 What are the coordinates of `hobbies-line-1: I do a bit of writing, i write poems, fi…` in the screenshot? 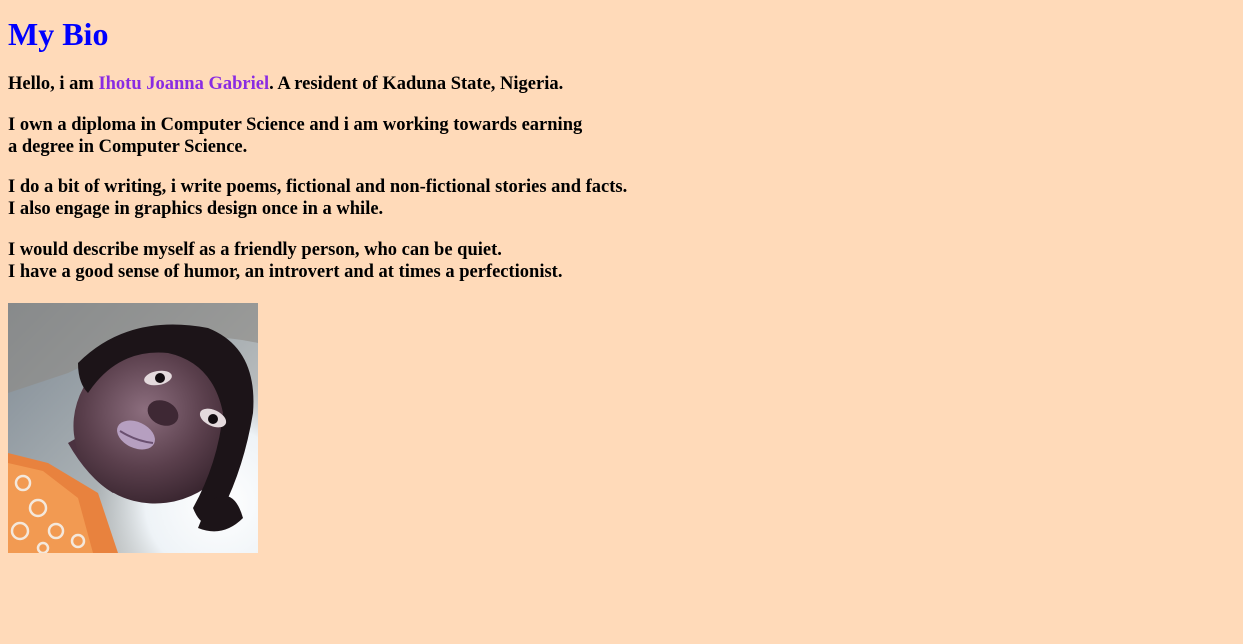 It's located at (318, 187).